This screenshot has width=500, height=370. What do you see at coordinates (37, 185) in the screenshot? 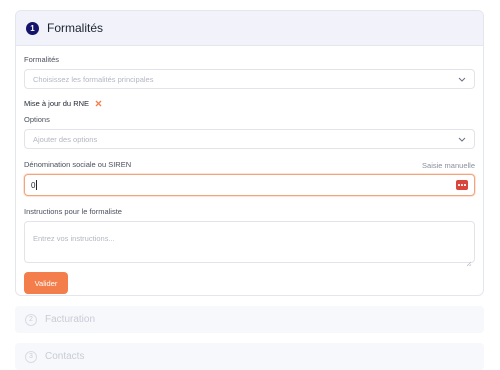
I see `text-caret` at bounding box center [37, 185].